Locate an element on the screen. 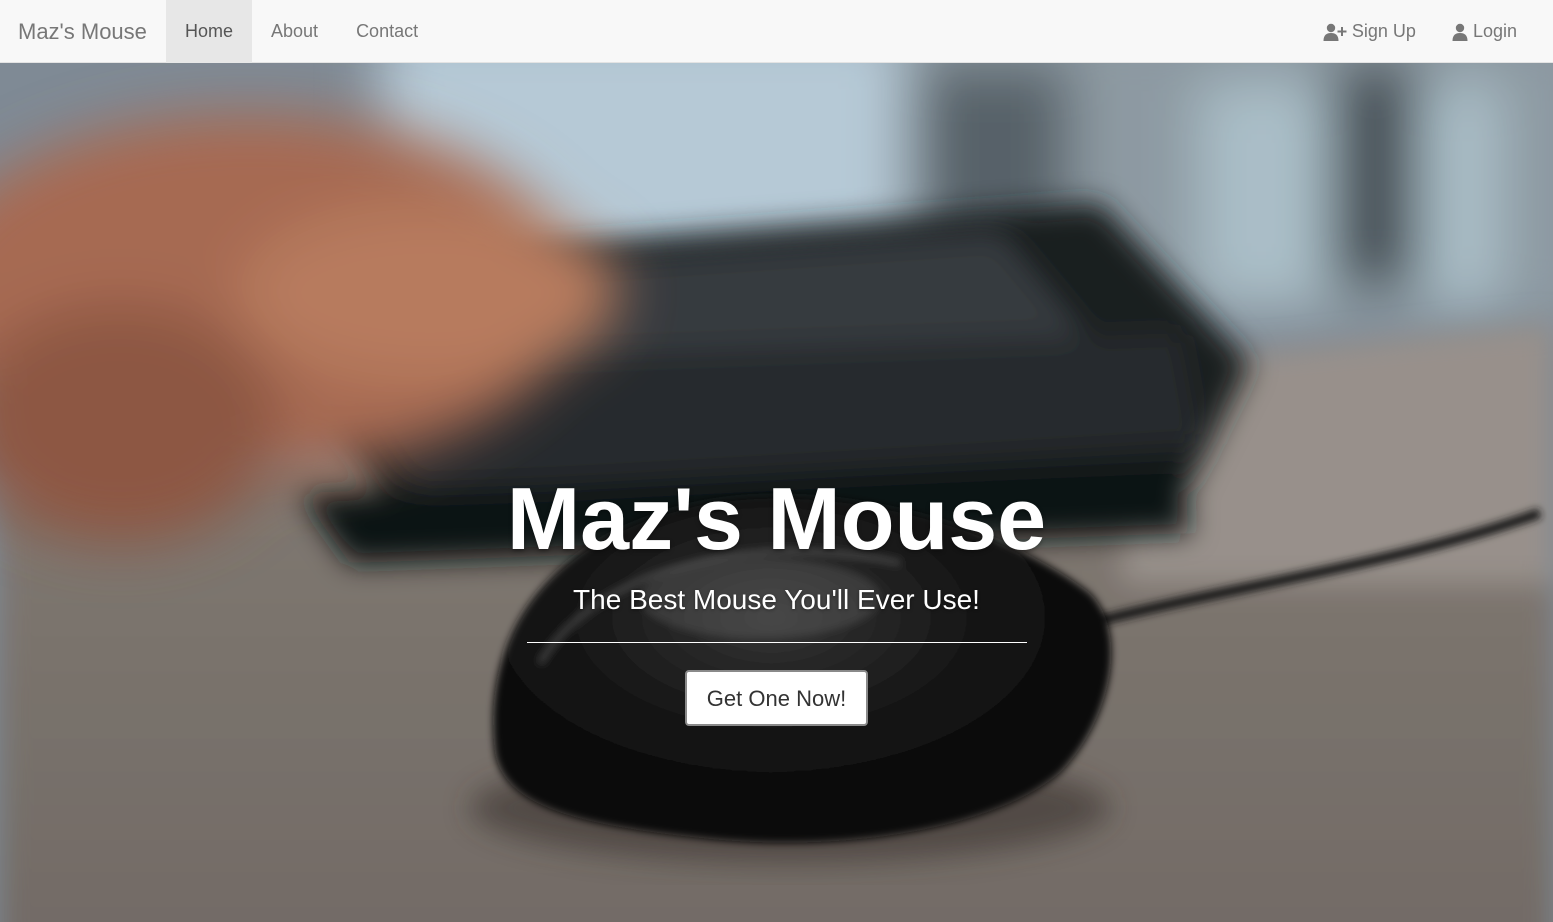 The width and height of the screenshot is (1553, 922). nav-item-login: Login is located at coordinates (1484, 31).